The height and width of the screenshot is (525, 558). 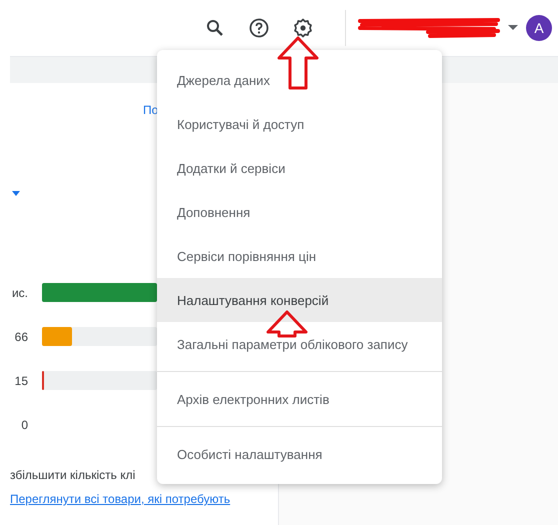 I want to click on hint-text: збільшити кількість клі, so click(x=73, y=475).